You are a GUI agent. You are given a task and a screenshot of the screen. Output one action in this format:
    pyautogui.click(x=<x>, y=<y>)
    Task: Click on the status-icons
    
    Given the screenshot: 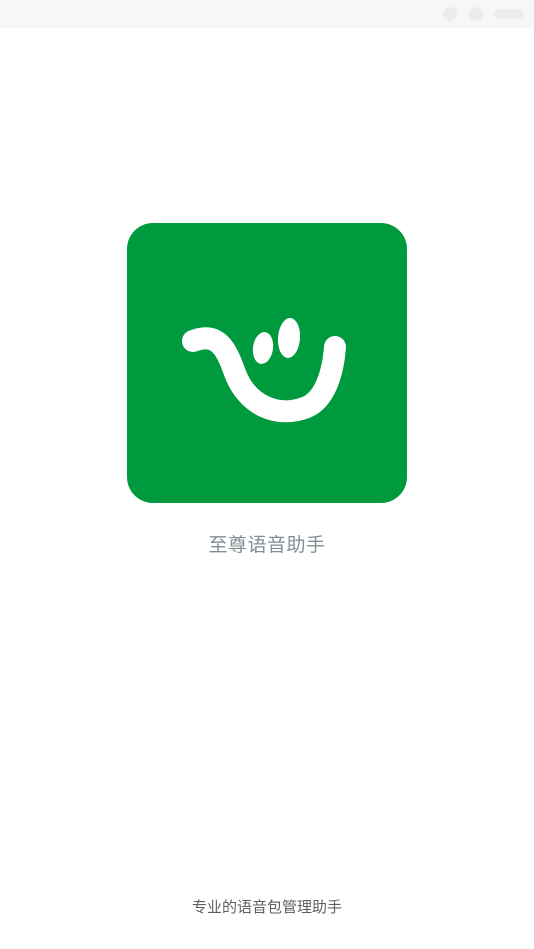 What is the action you would take?
    pyautogui.click(x=483, y=14)
    